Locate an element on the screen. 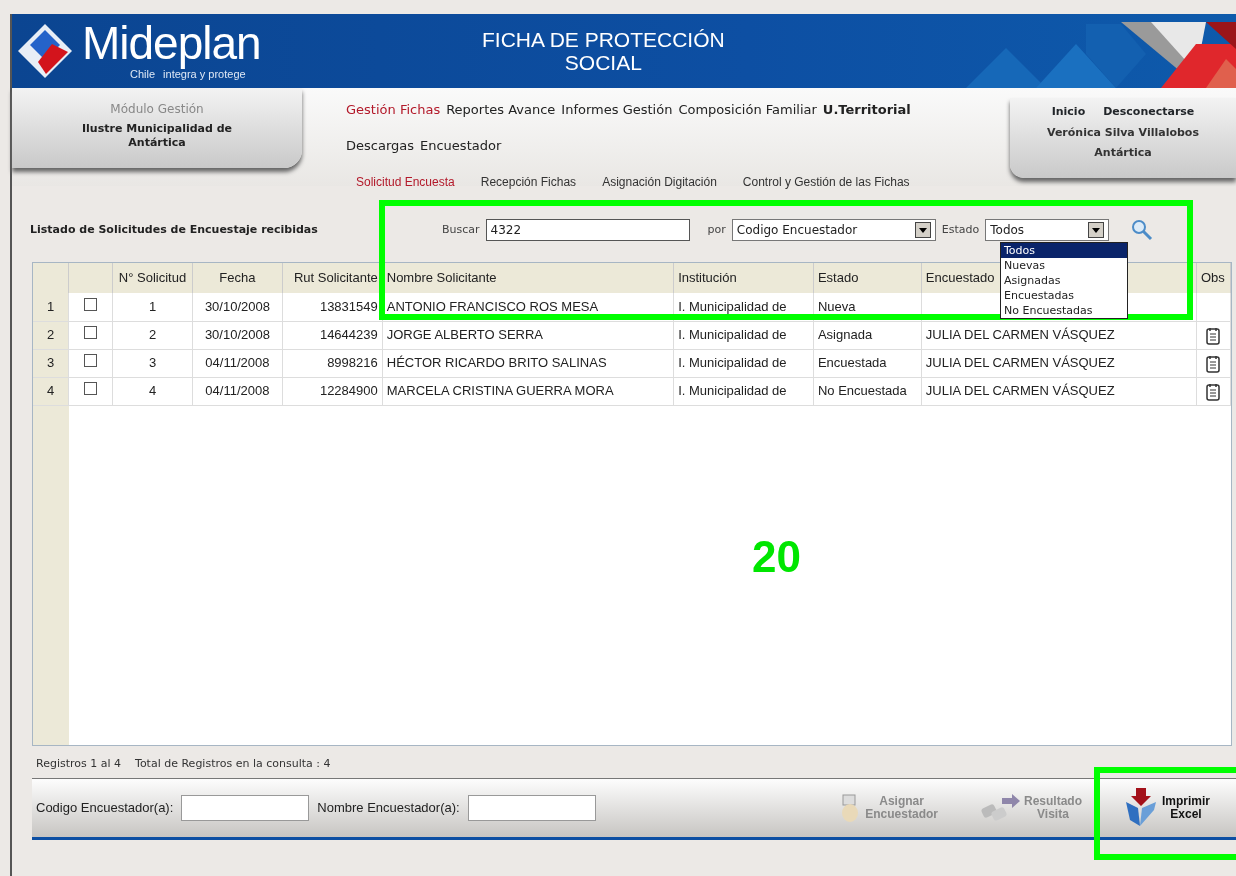 The image size is (1236, 876). action-button: Imprimir Excel is located at coordinates (1167, 808).